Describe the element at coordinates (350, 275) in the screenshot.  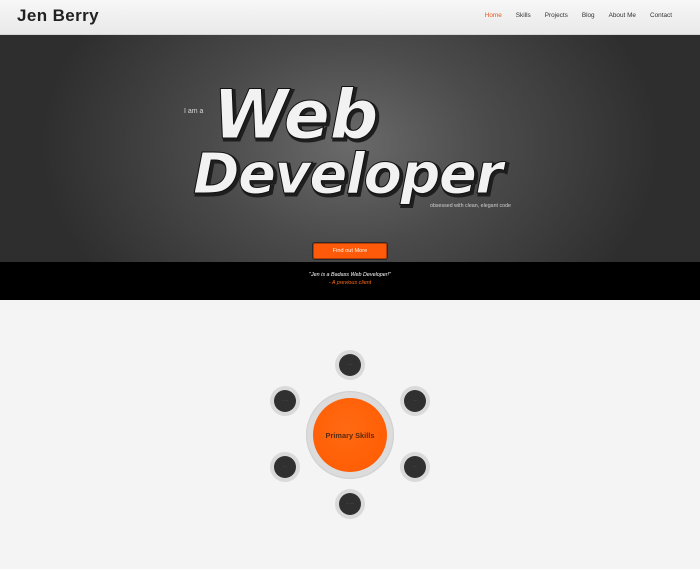
I see `testimonial-text: "Jen is a Badass Web Developer!"` at that location.